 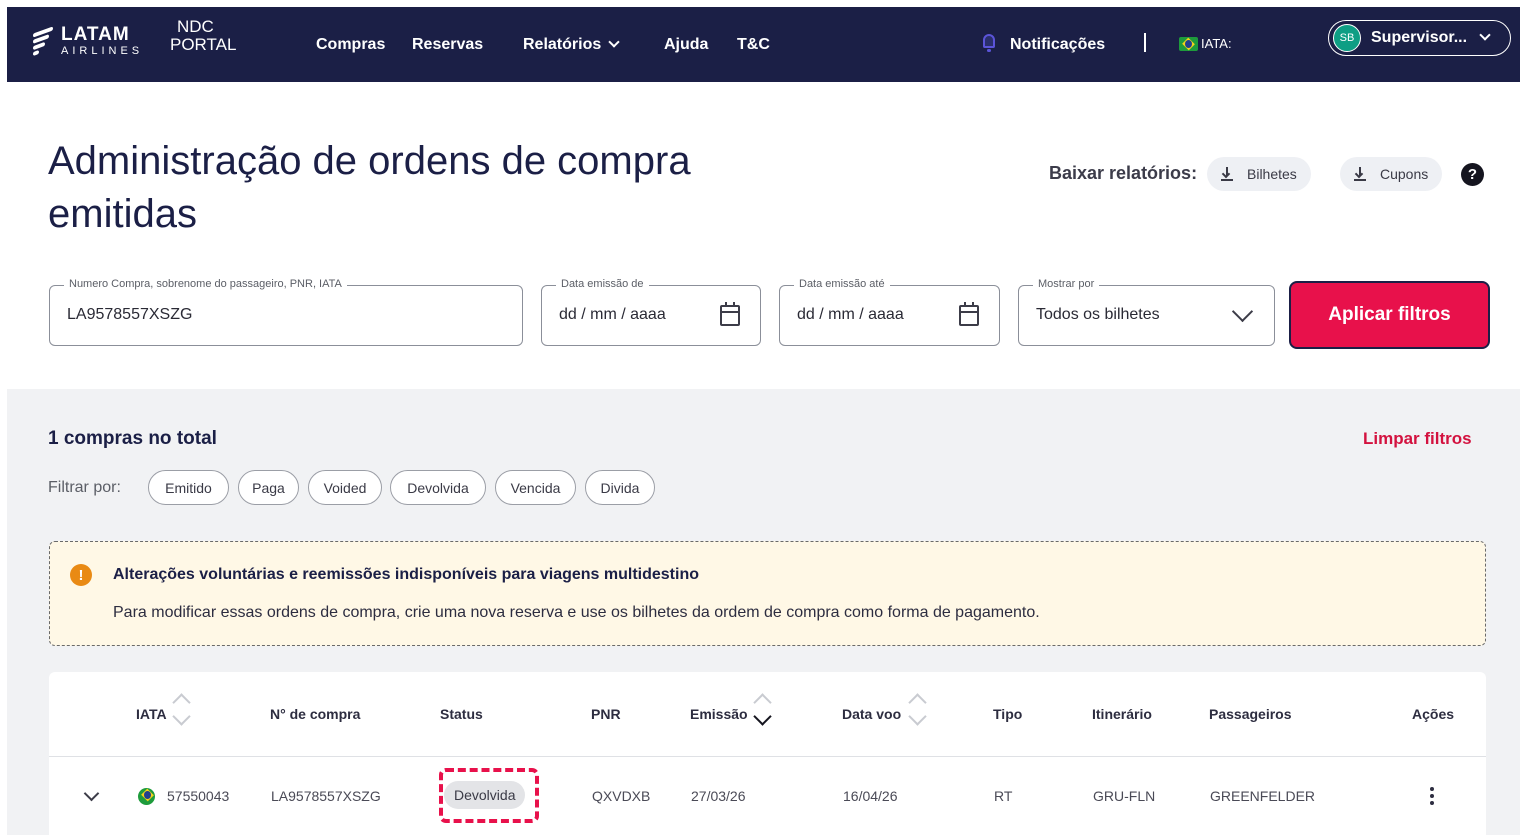 I want to click on download-coupons-label: Cupons, so click(x=1404, y=174).